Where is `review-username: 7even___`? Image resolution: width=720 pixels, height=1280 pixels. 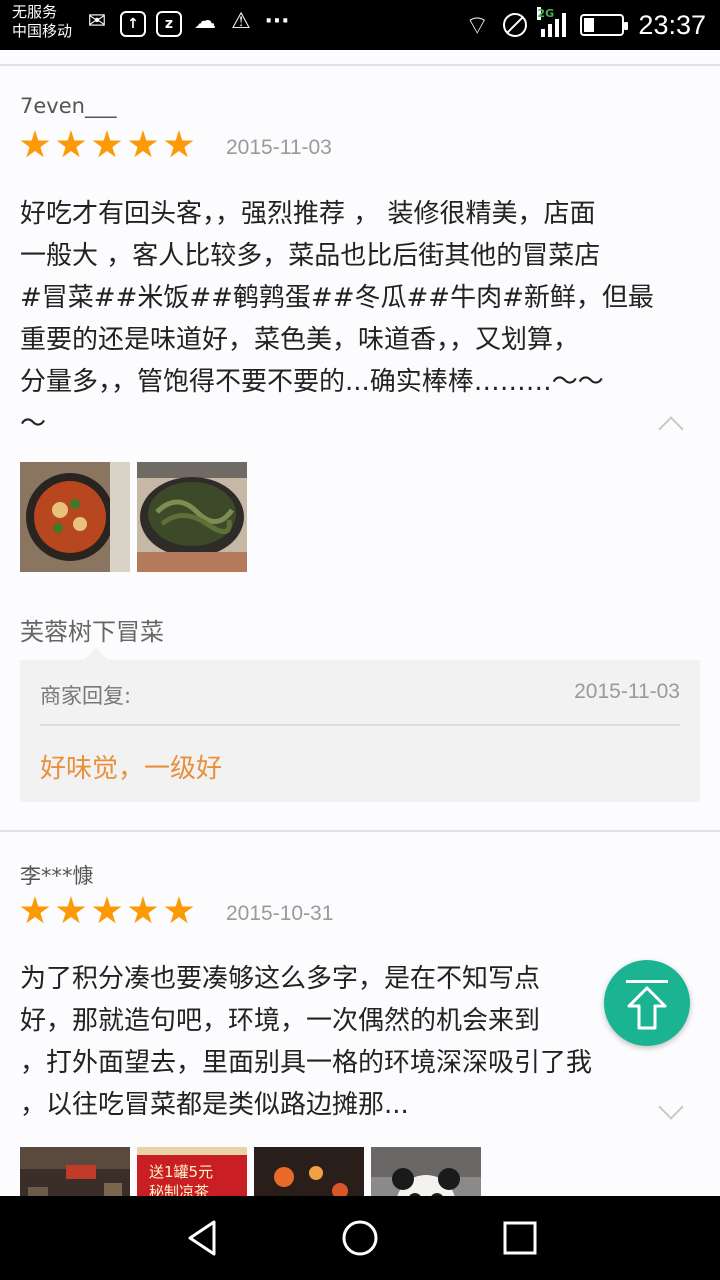 review-username: 7even___ is located at coordinates (68, 106).